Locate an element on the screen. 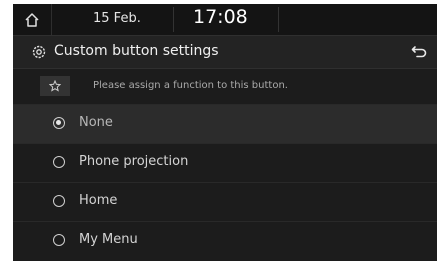  option-phone-projection: Phone projection is located at coordinates (225, 162).